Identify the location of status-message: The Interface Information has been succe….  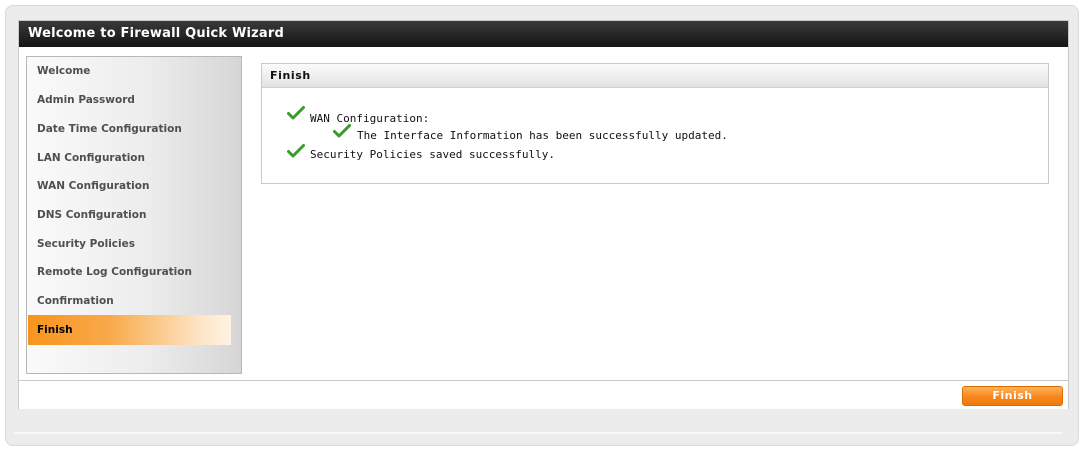
(542, 135).